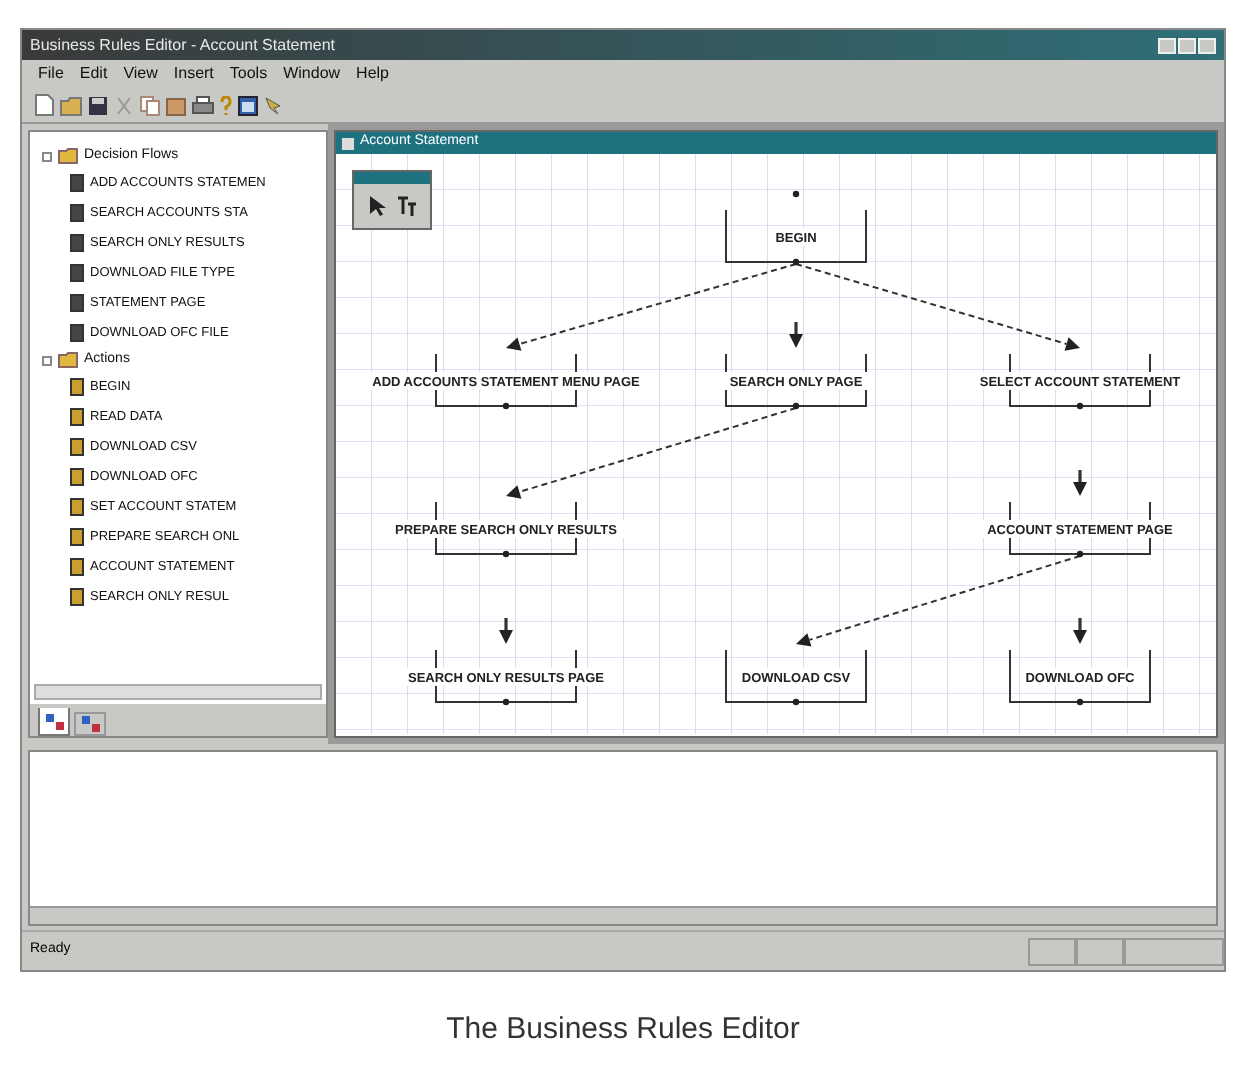  Describe the element at coordinates (193, 74) in the screenshot. I see `menu-item: Insert` at that location.